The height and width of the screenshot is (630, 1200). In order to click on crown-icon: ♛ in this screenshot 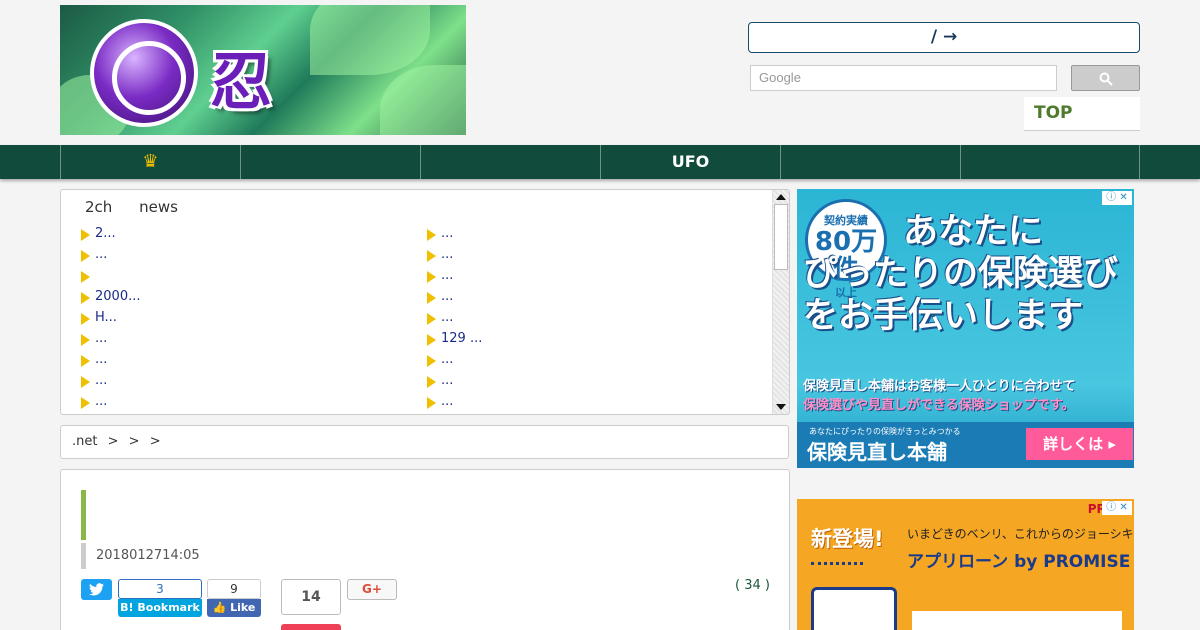, I will do `click(150, 161)`.